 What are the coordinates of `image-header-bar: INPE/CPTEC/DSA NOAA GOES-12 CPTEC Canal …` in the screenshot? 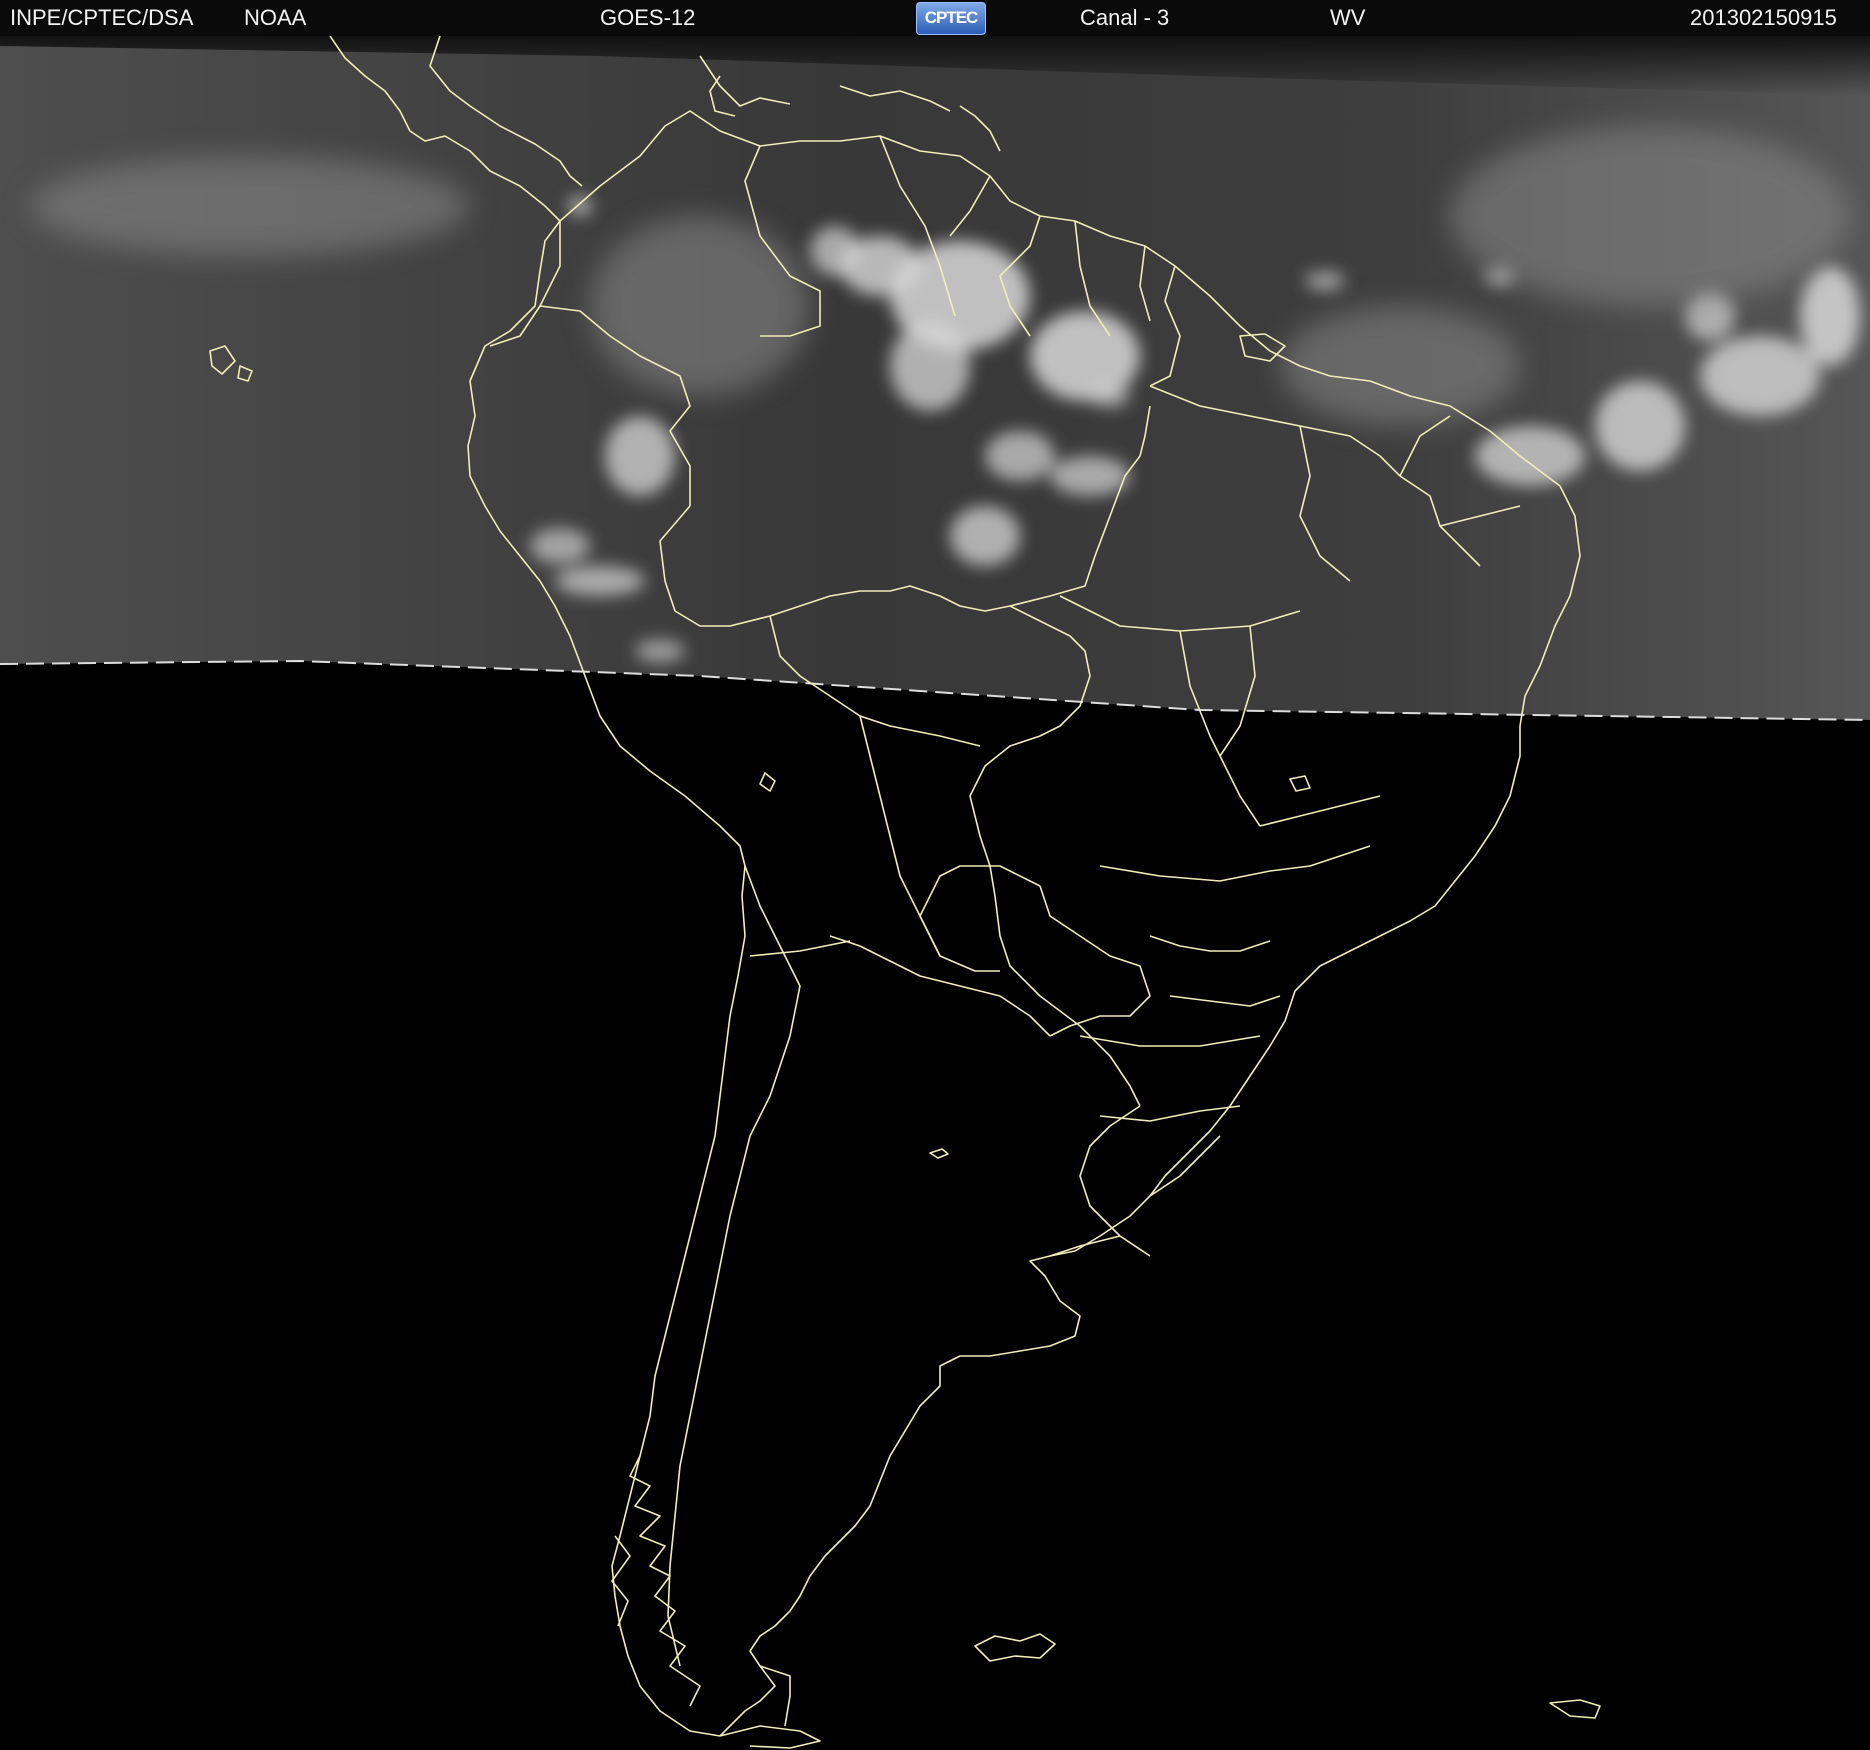 It's located at (935, 18).